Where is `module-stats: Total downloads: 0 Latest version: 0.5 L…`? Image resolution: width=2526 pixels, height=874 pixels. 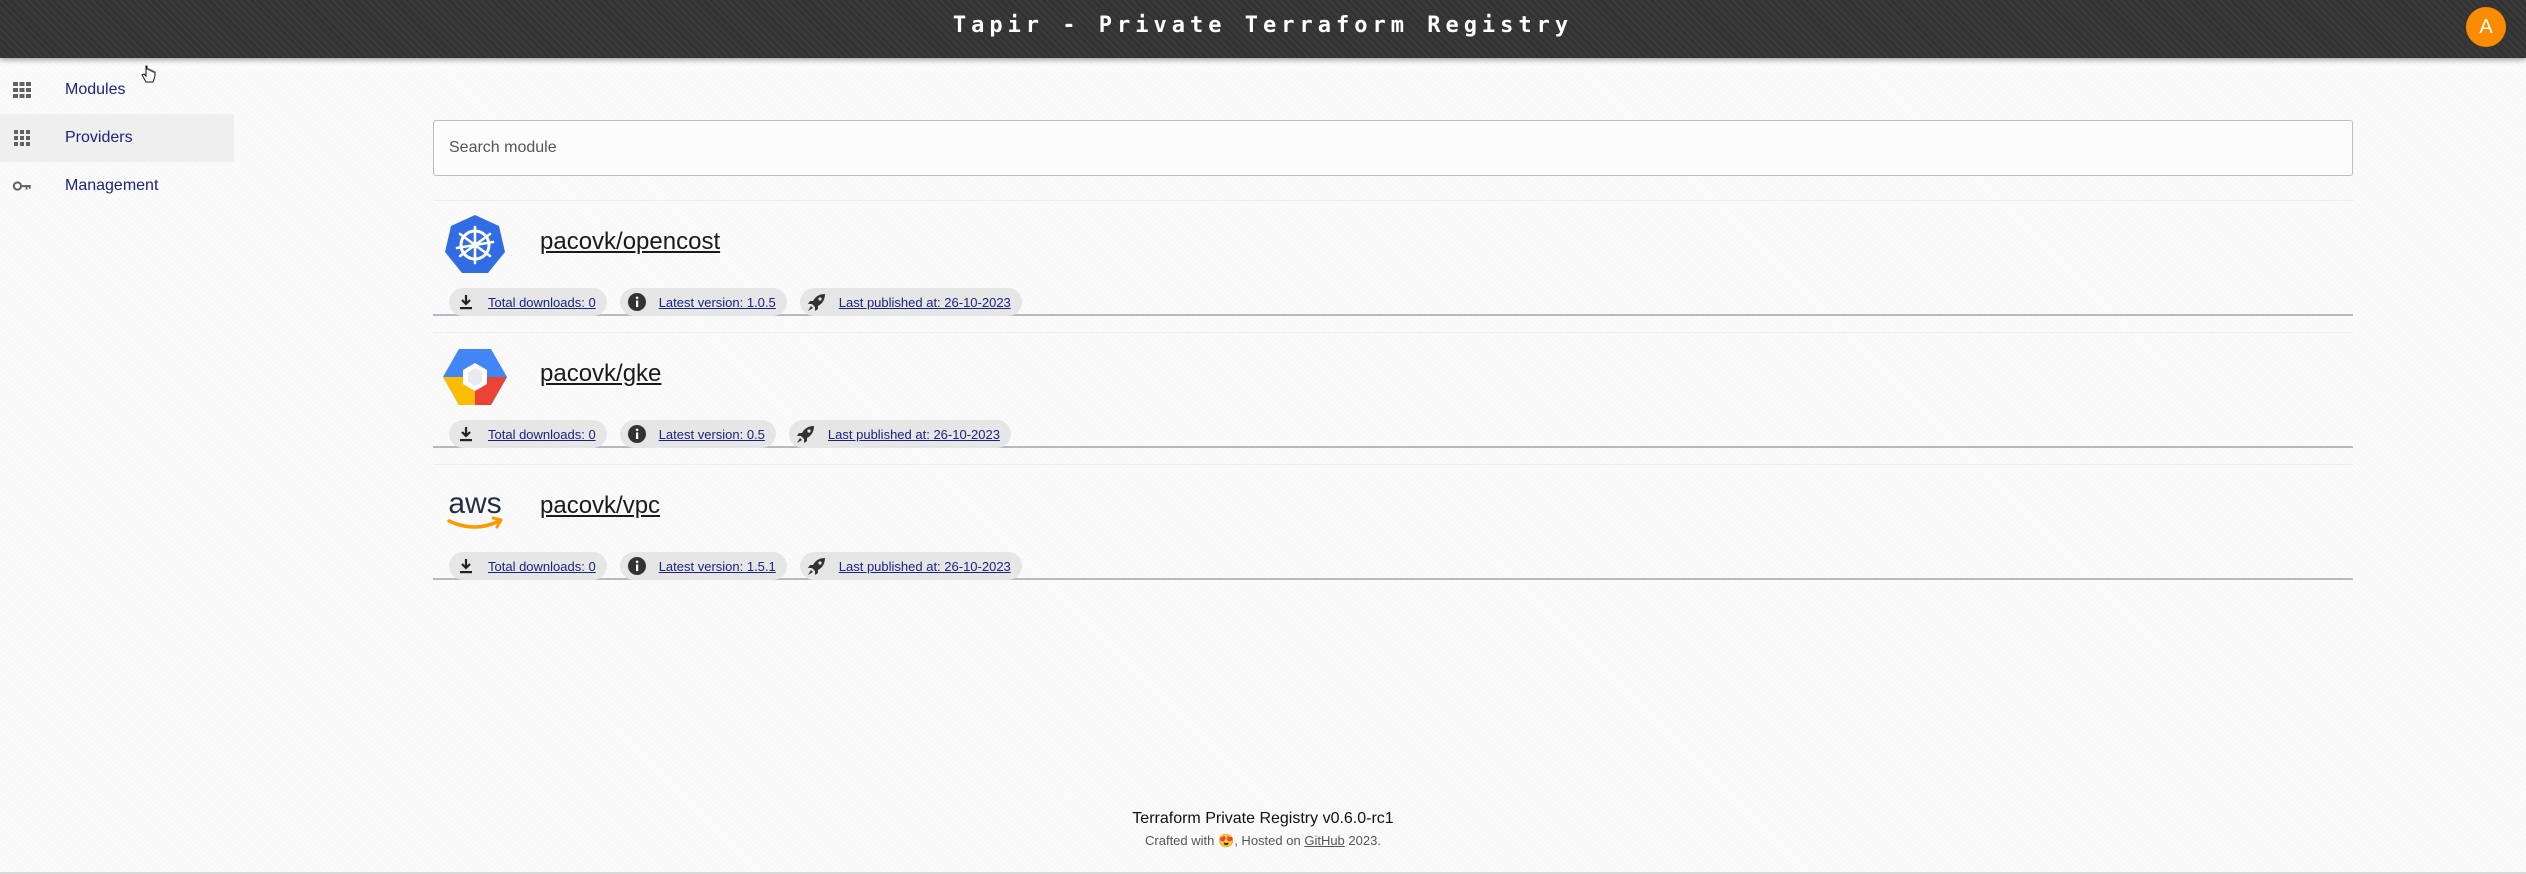
module-stats: Total downloads: 0 Latest version: 0.5 L… is located at coordinates (736, 434).